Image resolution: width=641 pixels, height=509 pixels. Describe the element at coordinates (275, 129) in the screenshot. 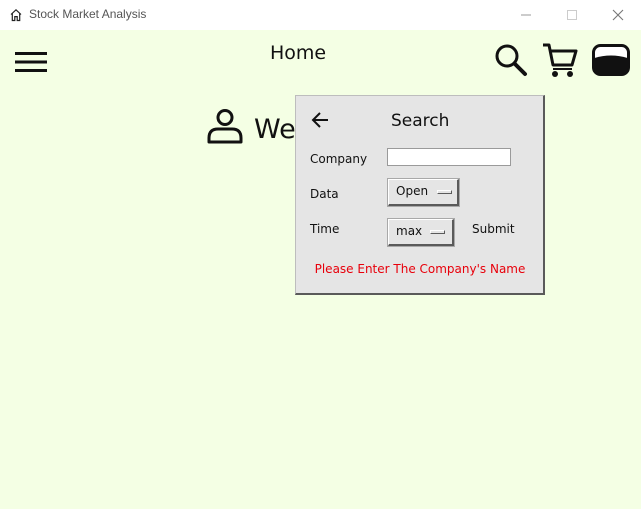

I see `welcome-text: We` at that location.